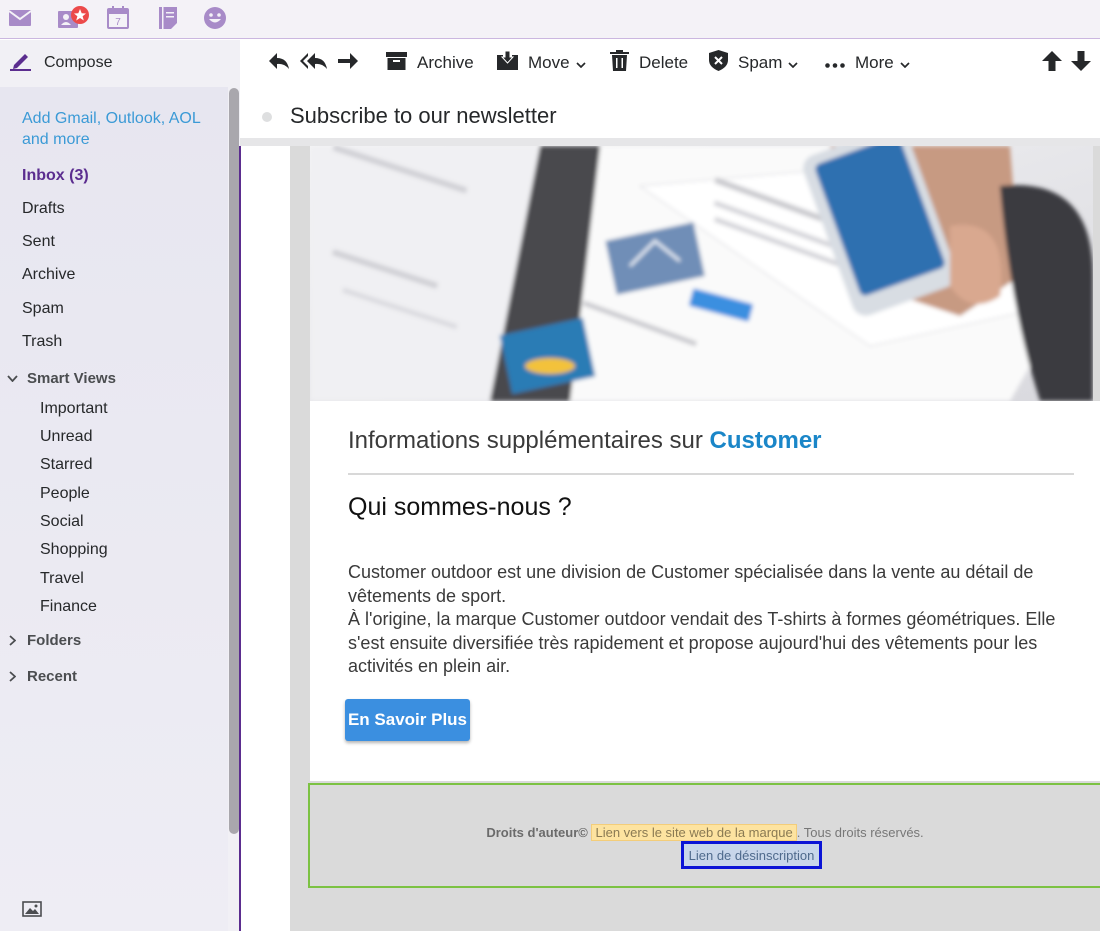 This screenshot has height=931, width=1100. I want to click on unread-dot, so click(267, 117).